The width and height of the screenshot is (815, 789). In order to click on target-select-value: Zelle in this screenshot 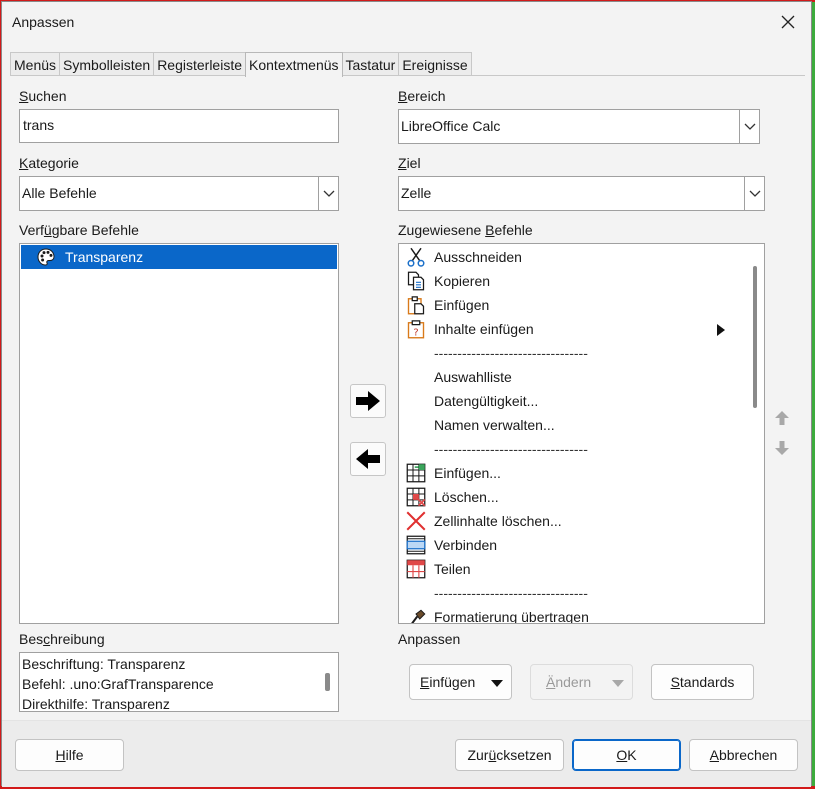, I will do `click(416, 193)`.